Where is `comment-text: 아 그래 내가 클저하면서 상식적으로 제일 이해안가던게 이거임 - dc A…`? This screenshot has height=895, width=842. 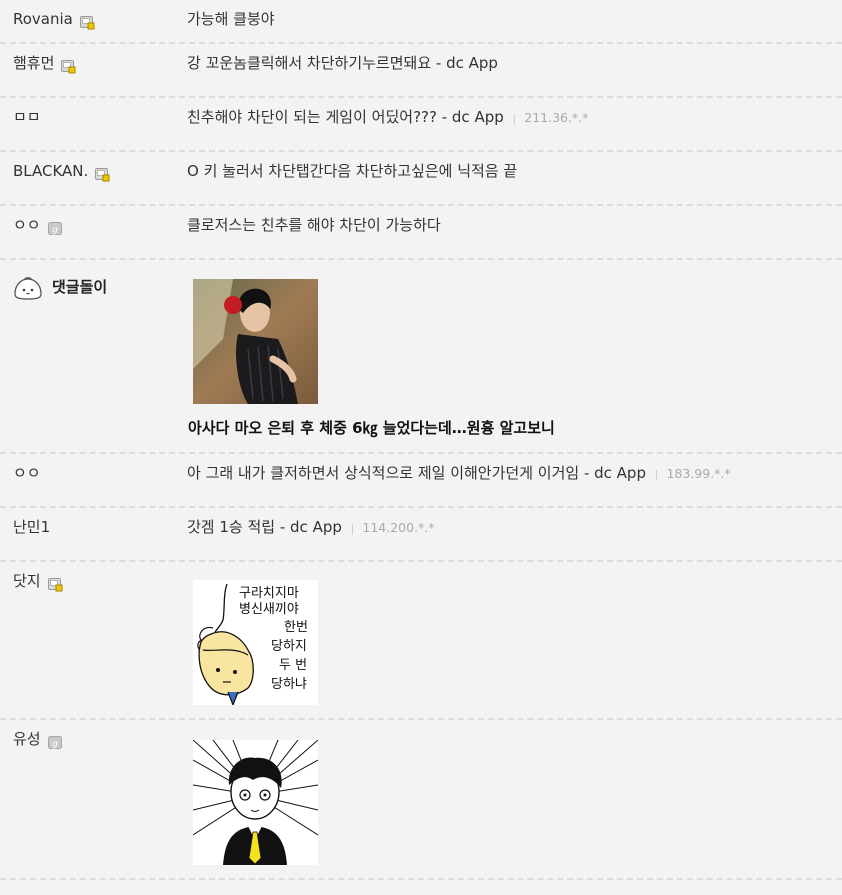
comment-text: 아 그래 내가 클저하면서 상식적으로 제일 이해안가던게 이거임 - dc A… is located at coordinates (459, 473).